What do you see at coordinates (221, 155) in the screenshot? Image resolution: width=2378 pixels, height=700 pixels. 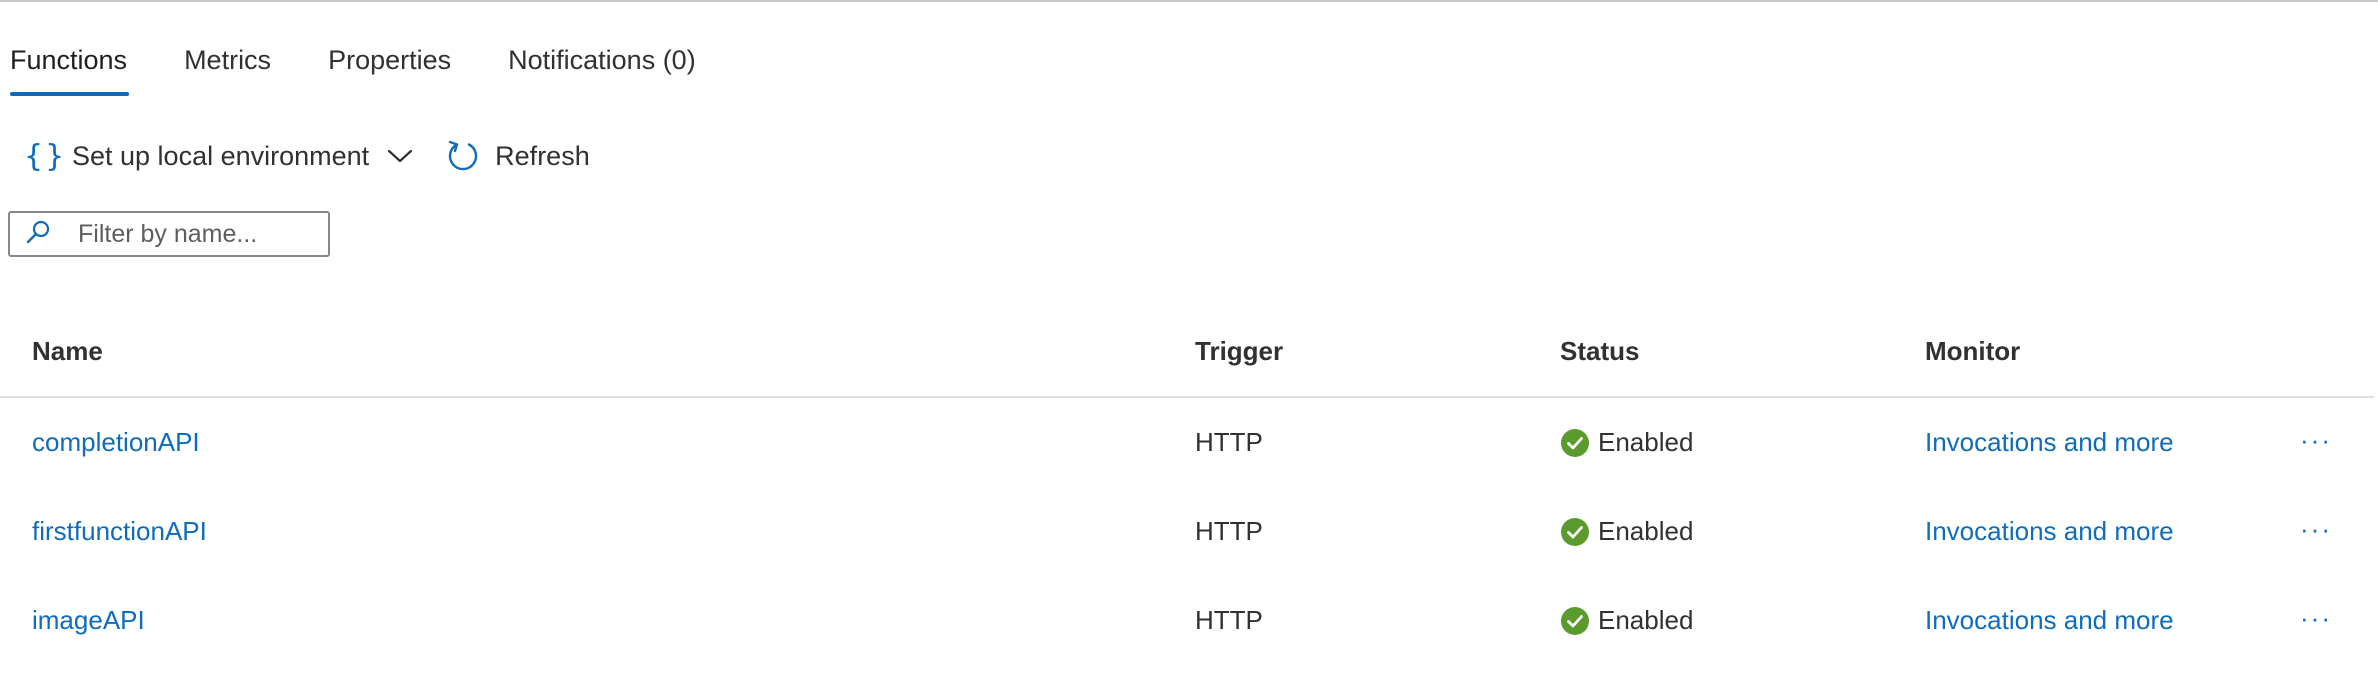 I see `setup-label: Set up local environment` at bounding box center [221, 155].